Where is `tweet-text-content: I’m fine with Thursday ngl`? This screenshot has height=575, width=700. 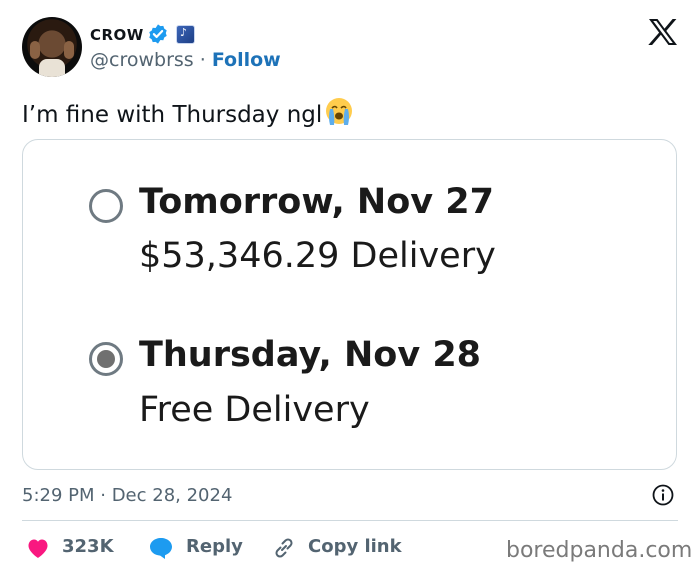
tweet-text-content: I’m fine with Thursday ngl is located at coordinates (172, 115).